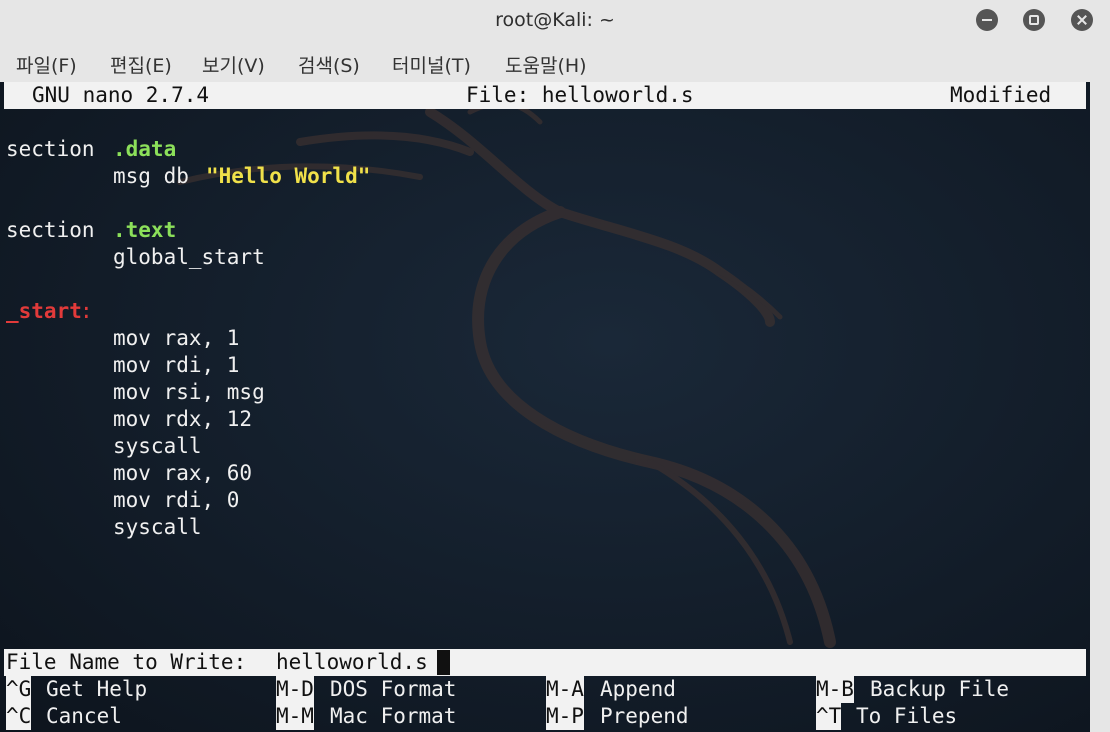 This screenshot has width=1110, height=732. What do you see at coordinates (329, 64) in the screenshot?
I see `menu-search: 검색(S)` at bounding box center [329, 64].